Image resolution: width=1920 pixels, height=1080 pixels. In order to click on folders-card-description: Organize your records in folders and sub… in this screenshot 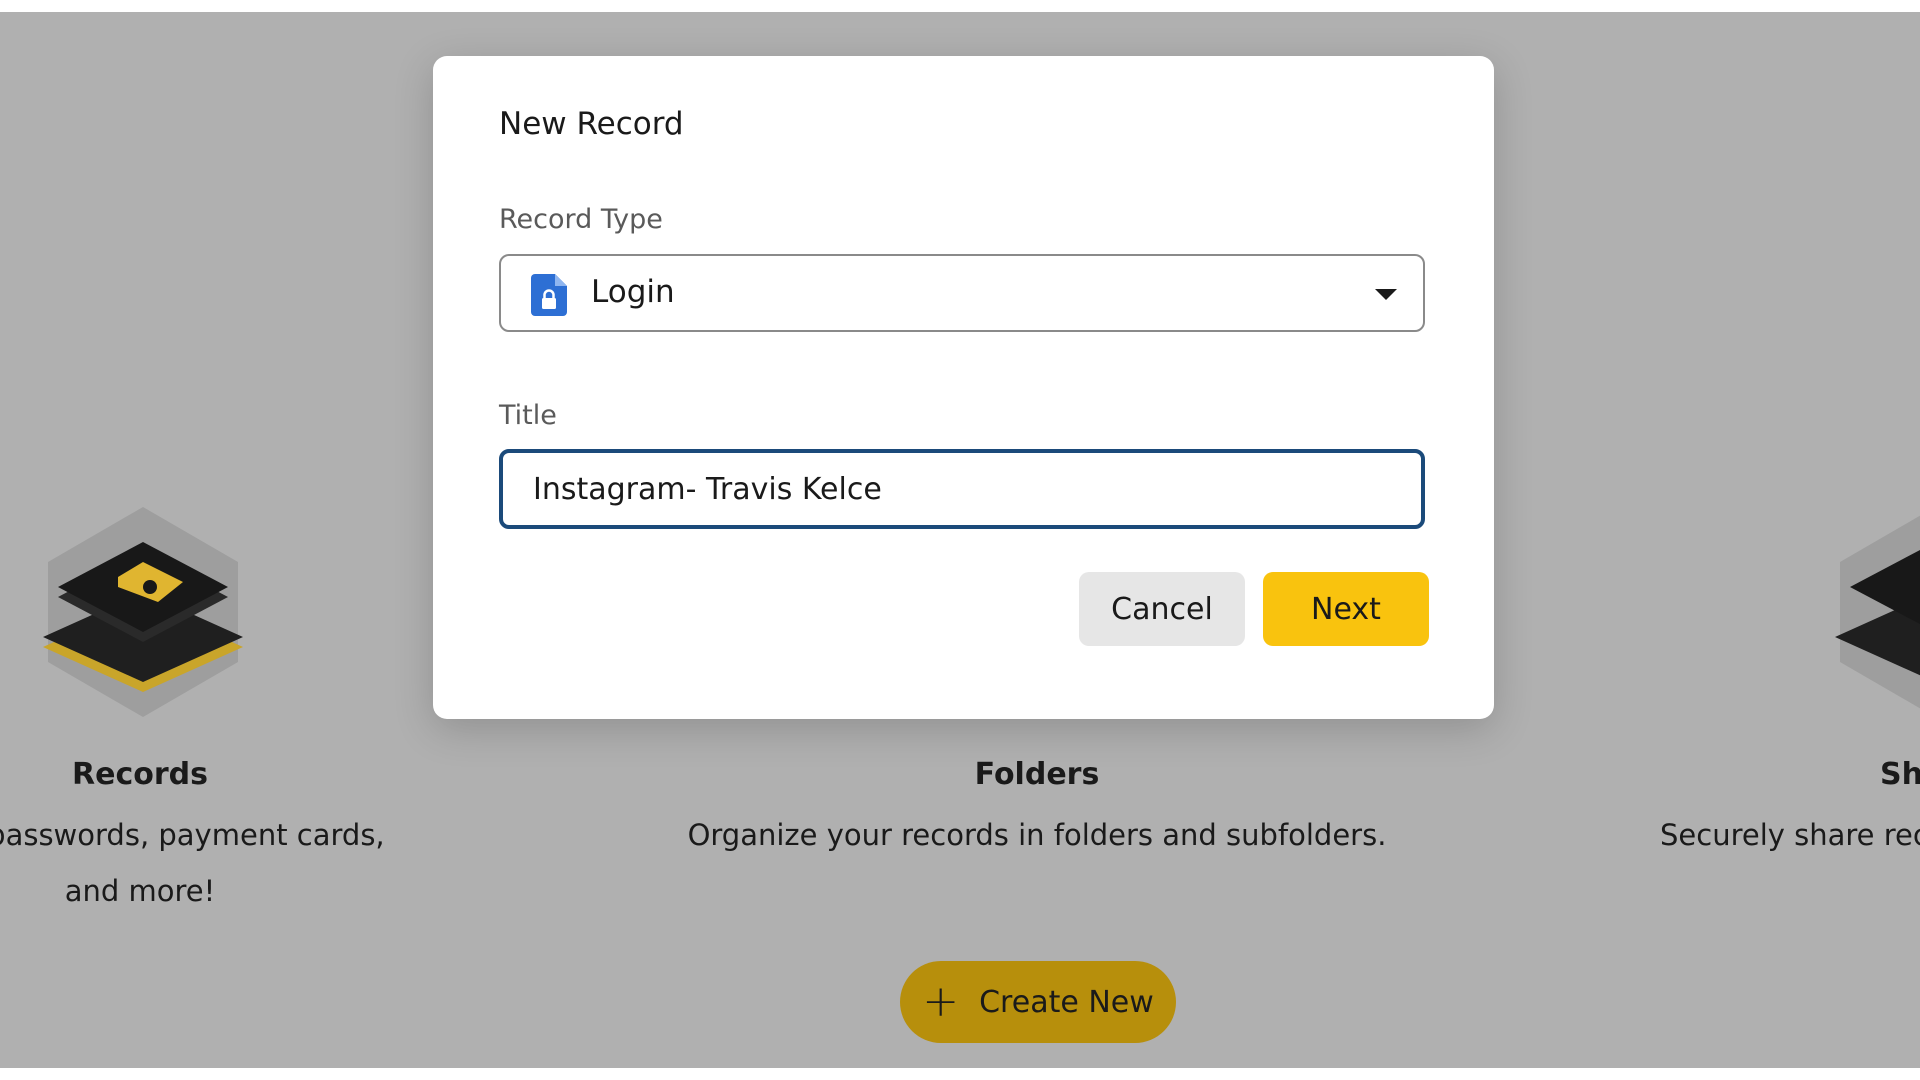, I will do `click(1037, 835)`.